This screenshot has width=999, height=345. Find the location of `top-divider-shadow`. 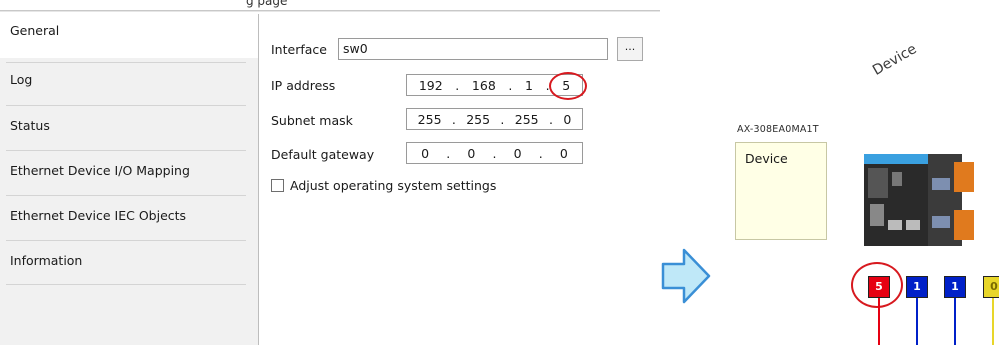

top-divider-shadow is located at coordinates (330, 11).